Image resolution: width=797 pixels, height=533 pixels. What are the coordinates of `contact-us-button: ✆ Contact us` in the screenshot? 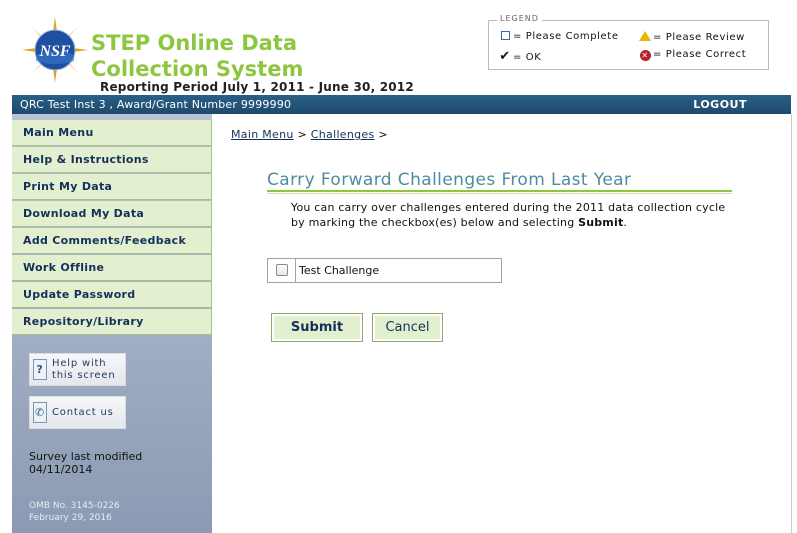 It's located at (77, 412).